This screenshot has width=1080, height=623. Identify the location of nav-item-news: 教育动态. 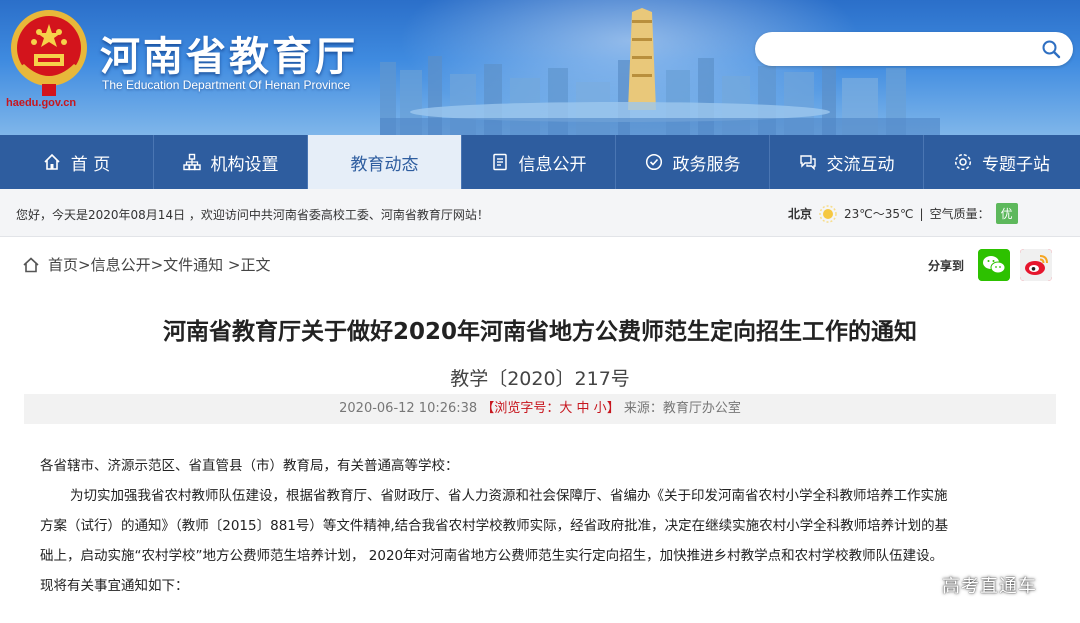
(385, 162).